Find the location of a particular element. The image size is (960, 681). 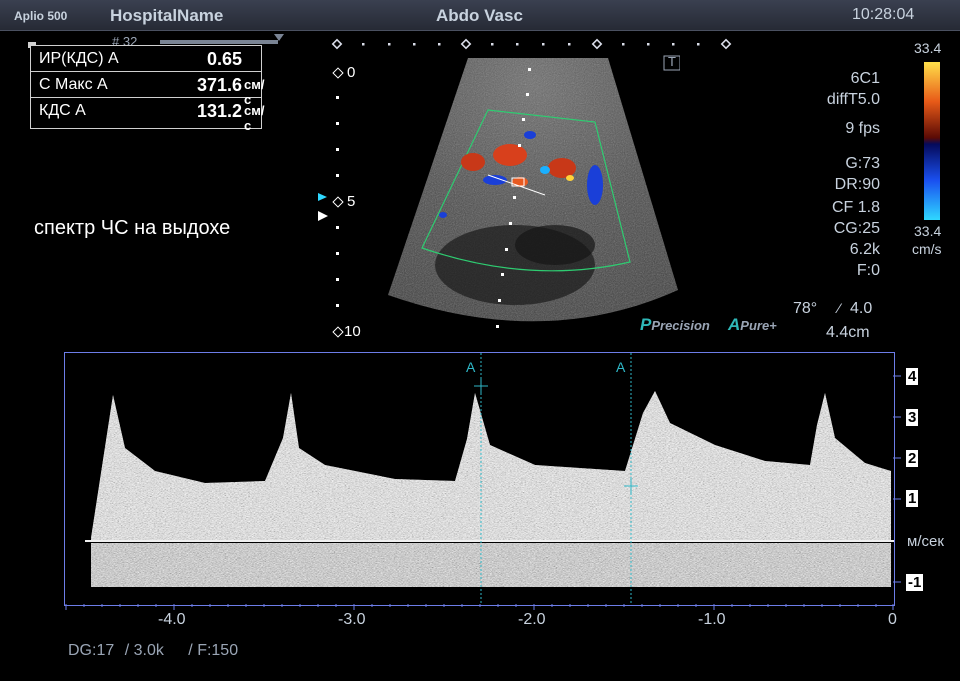

measurement-row: С Макс А 371.6 см/с is located at coordinates (147, 89).